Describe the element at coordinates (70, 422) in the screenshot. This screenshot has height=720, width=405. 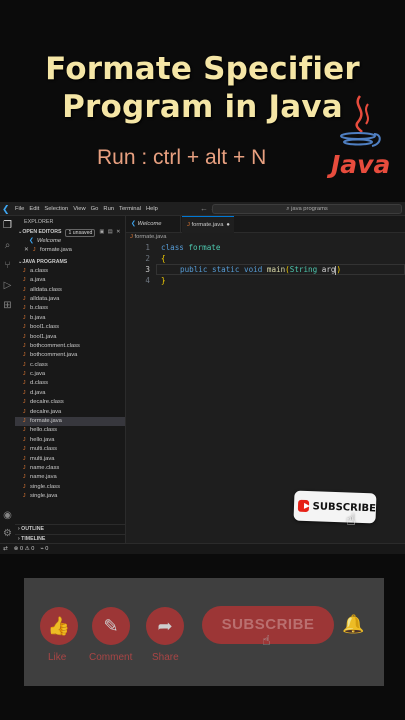
I see `file-item: Jformate.java` at that location.